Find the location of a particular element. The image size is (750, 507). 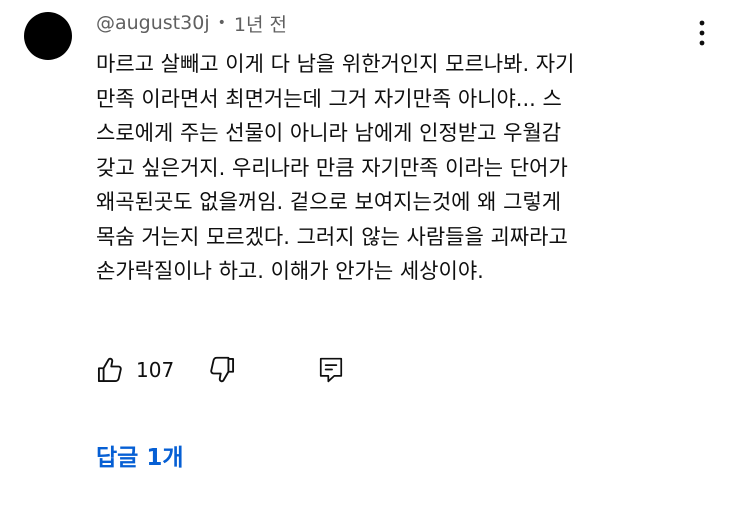

comment-line: 스로에게 주는 선물이 아니라 남에게 인정받고 우월감 is located at coordinates (329, 133).